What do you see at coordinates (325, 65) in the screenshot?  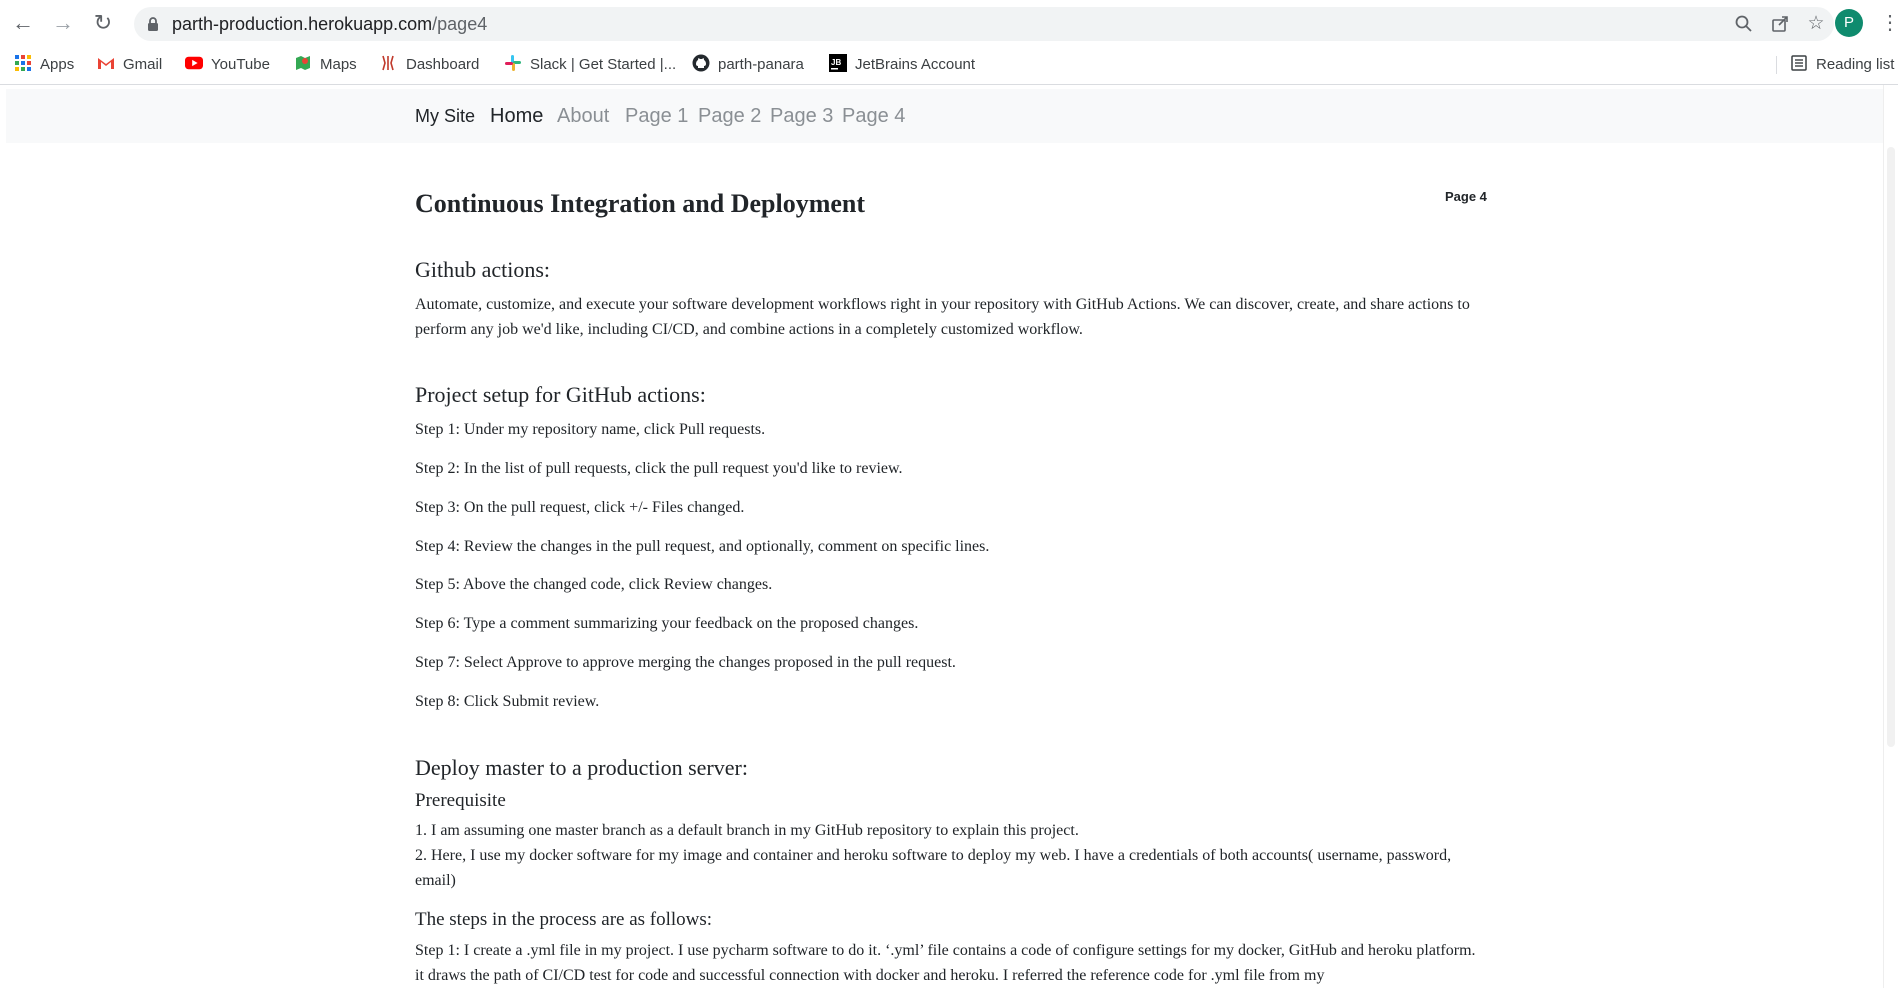 I see `bookmark-maps: Maps` at bounding box center [325, 65].